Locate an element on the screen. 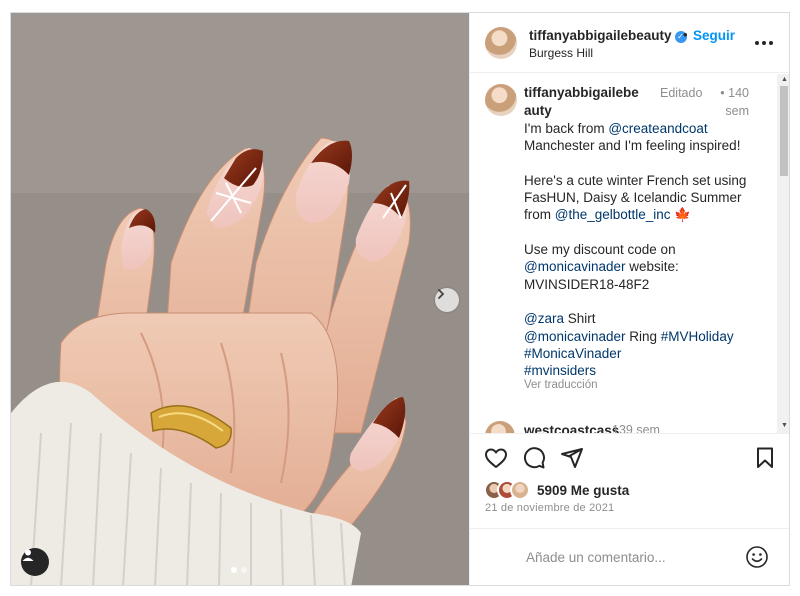 This screenshot has height=596, width=800. comment-icon is located at coordinates (534, 458).